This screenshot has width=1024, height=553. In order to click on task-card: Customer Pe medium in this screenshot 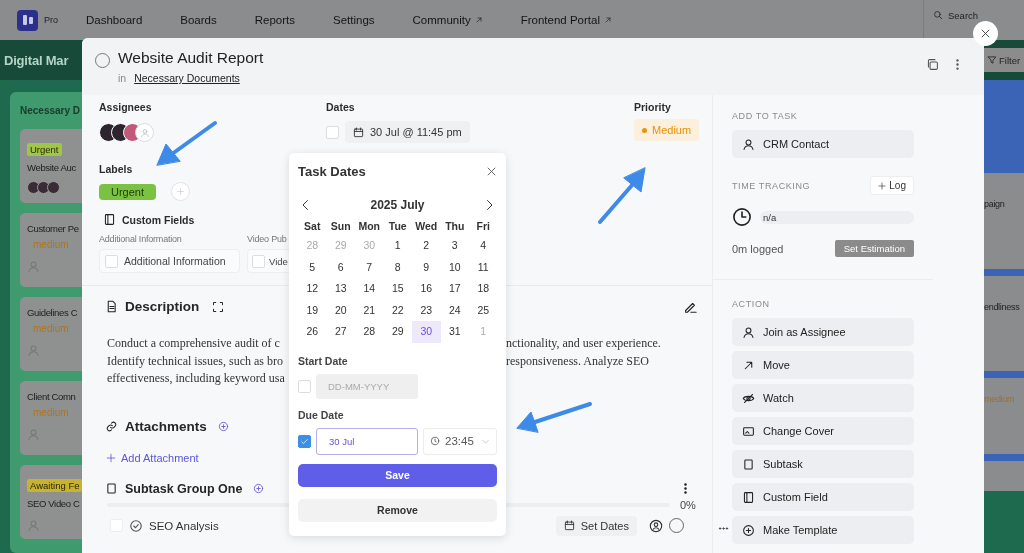, I will do `click(51, 250)`.